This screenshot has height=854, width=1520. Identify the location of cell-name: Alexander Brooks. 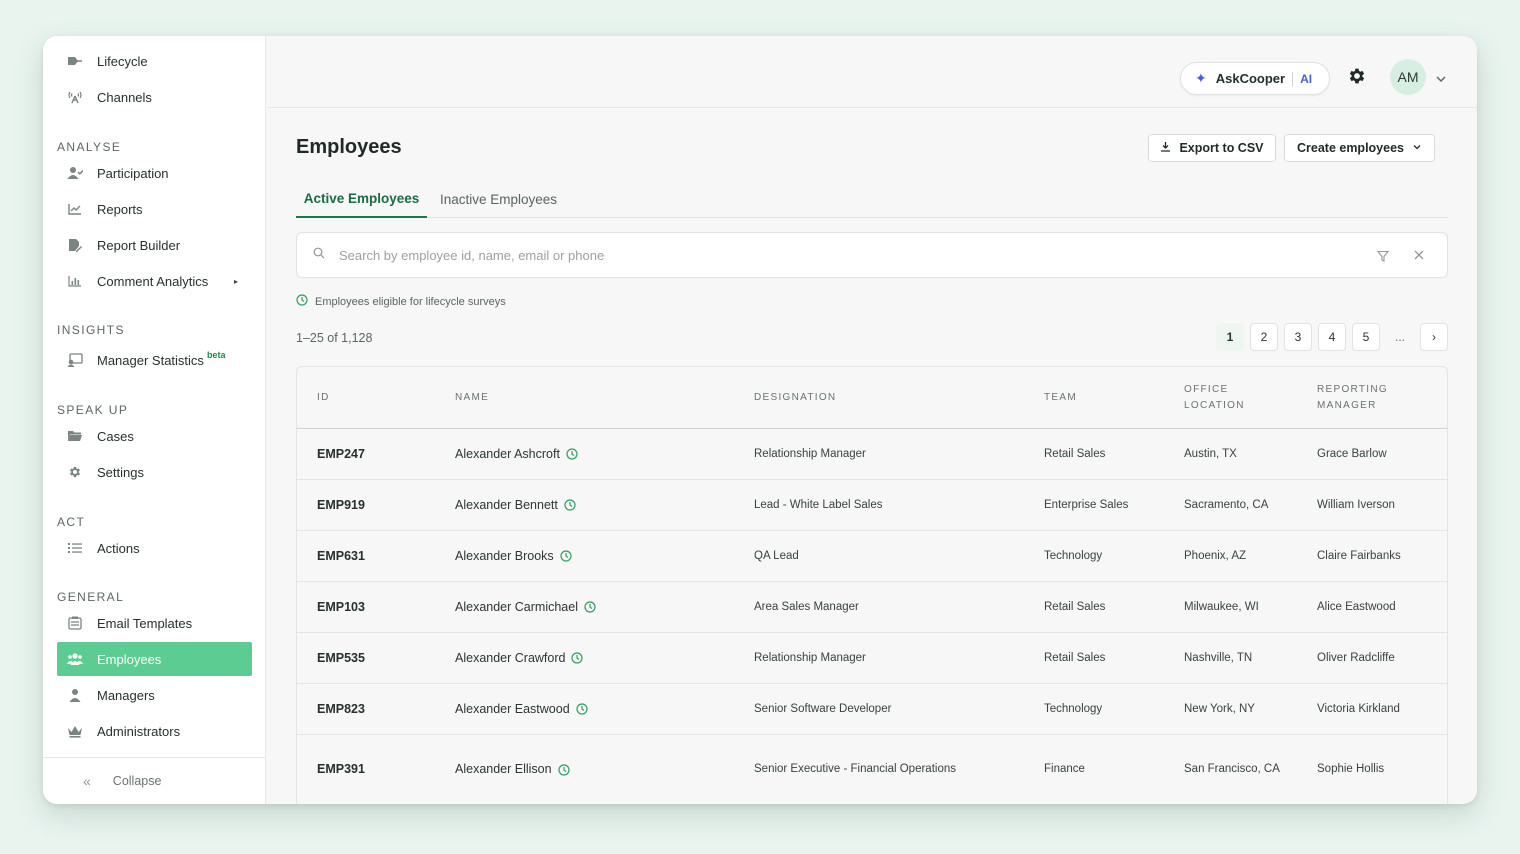
(595, 556).